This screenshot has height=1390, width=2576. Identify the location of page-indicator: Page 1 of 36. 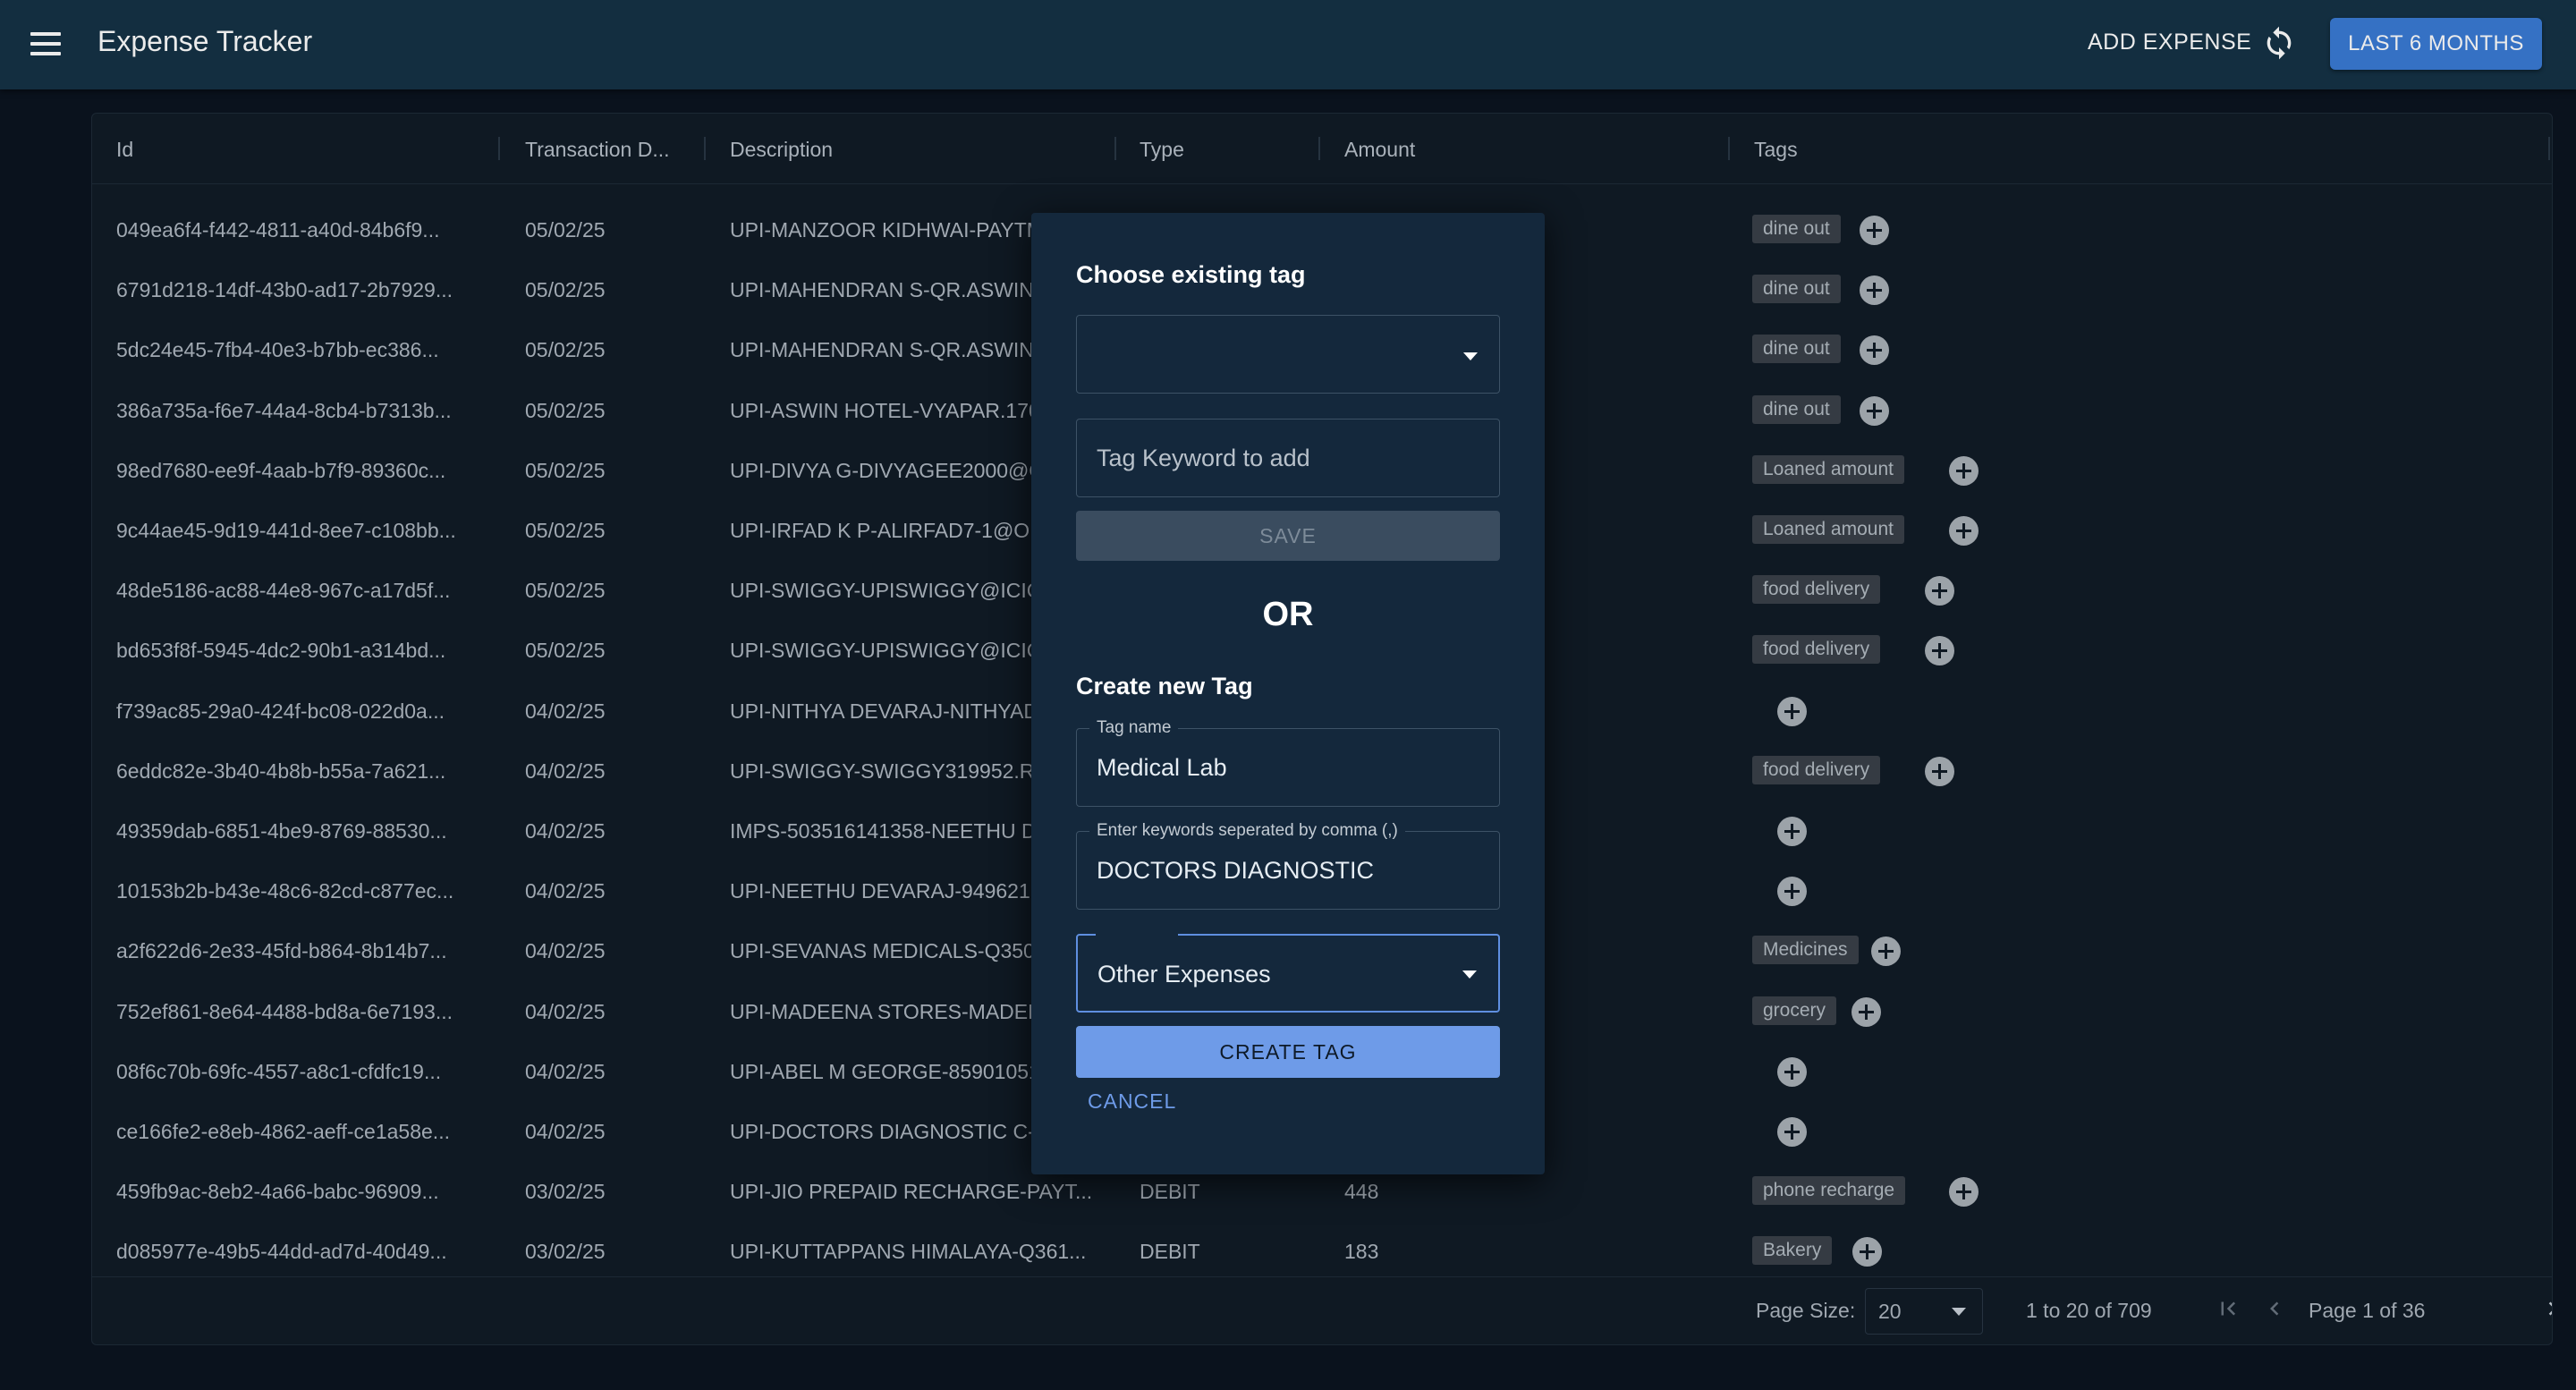
(2367, 1310).